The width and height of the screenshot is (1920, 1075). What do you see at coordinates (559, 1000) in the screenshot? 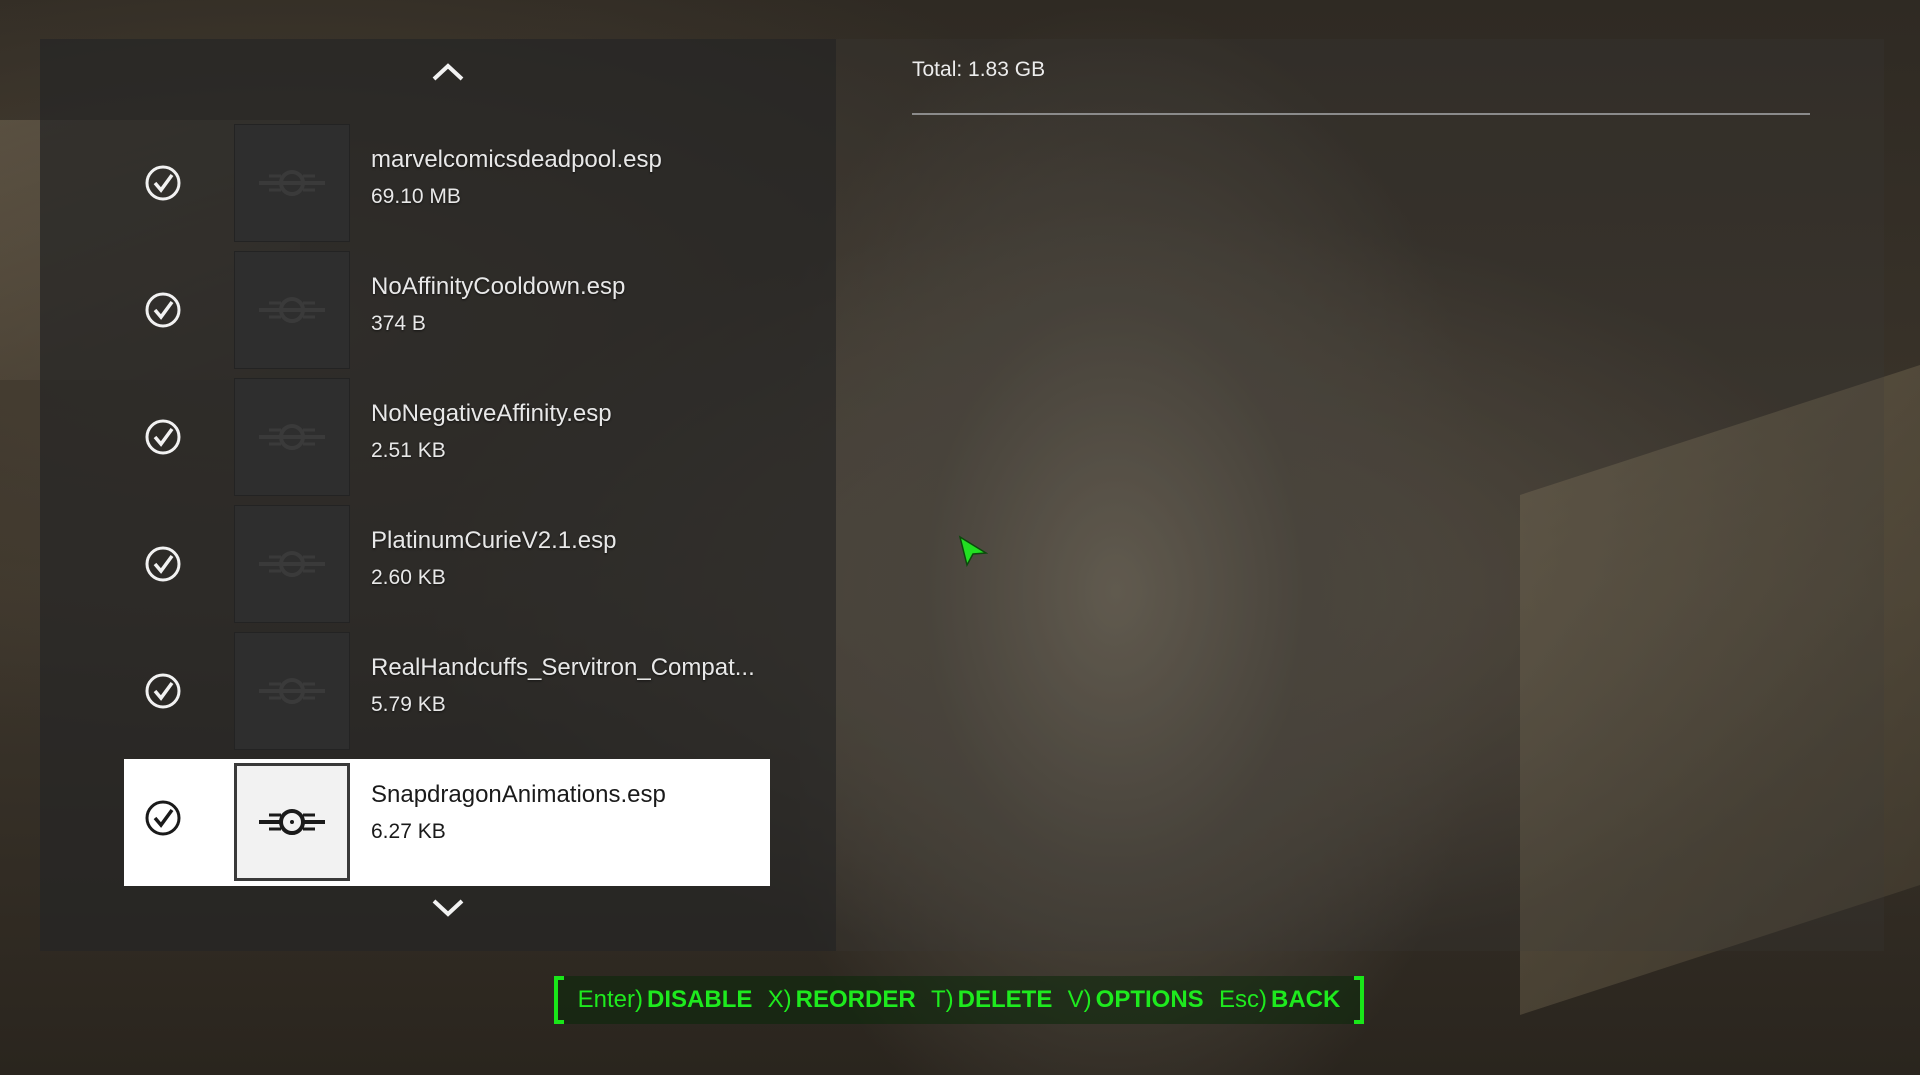
I see `bracket-left` at bounding box center [559, 1000].